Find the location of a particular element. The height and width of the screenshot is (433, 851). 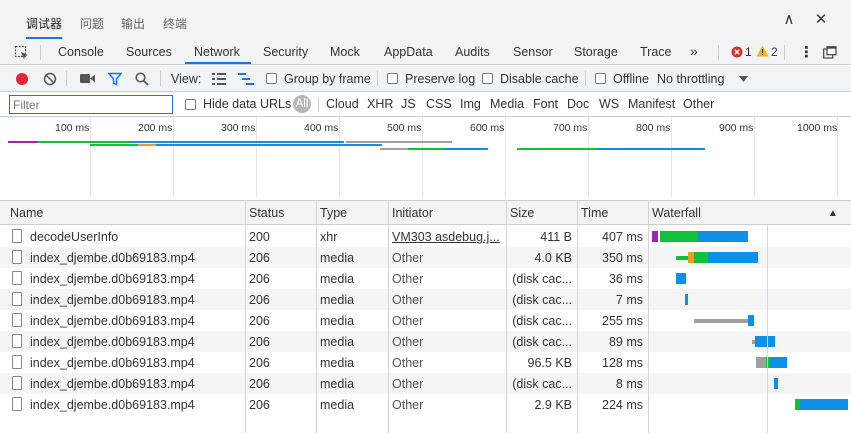

filter-type-img: Img is located at coordinates (470, 104).